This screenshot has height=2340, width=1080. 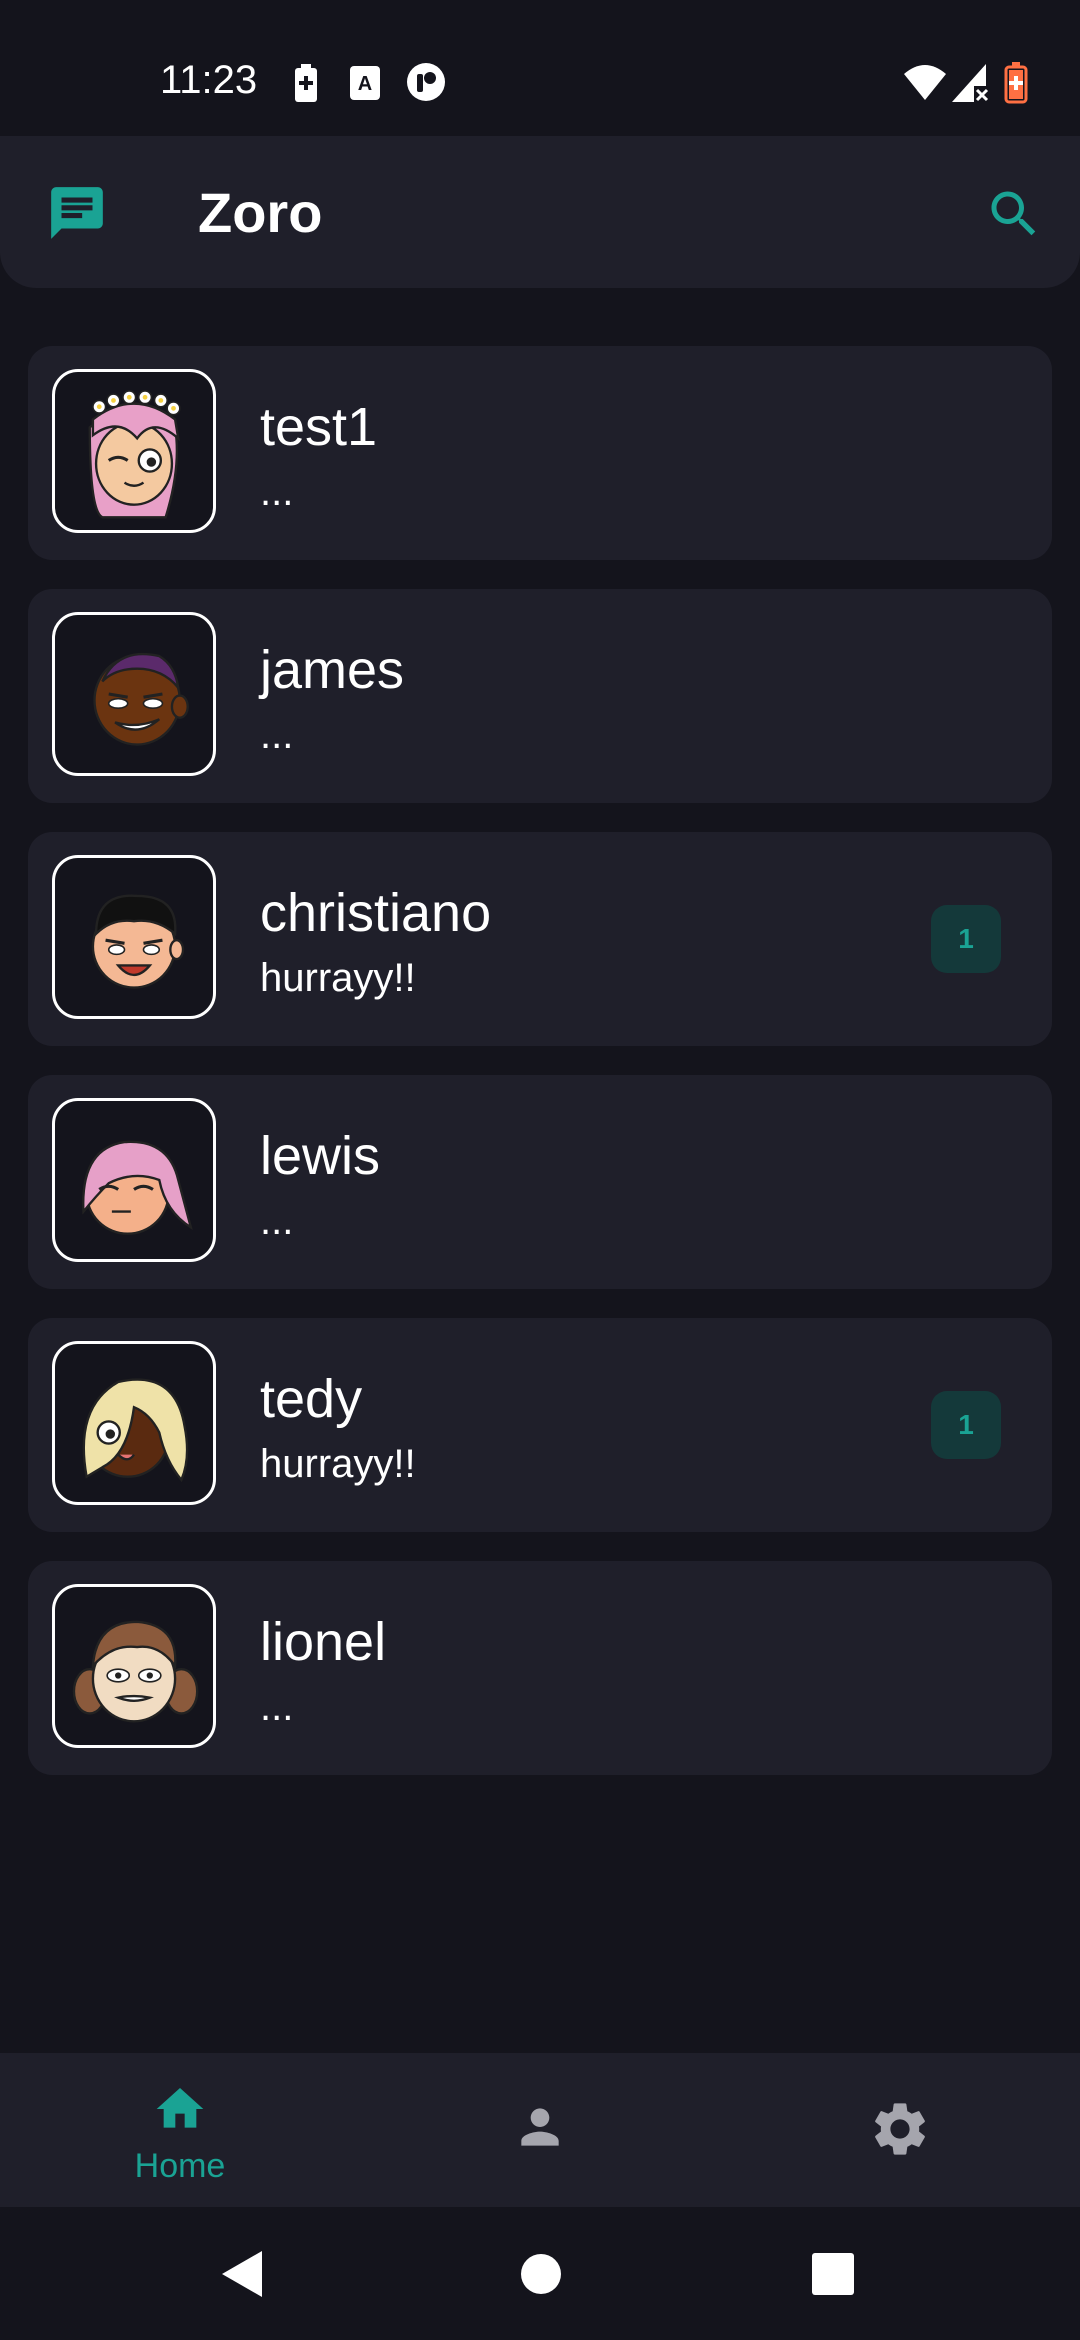 What do you see at coordinates (180, 2108) in the screenshot?
I see `home-icon` at bounding box center [180, 2108].